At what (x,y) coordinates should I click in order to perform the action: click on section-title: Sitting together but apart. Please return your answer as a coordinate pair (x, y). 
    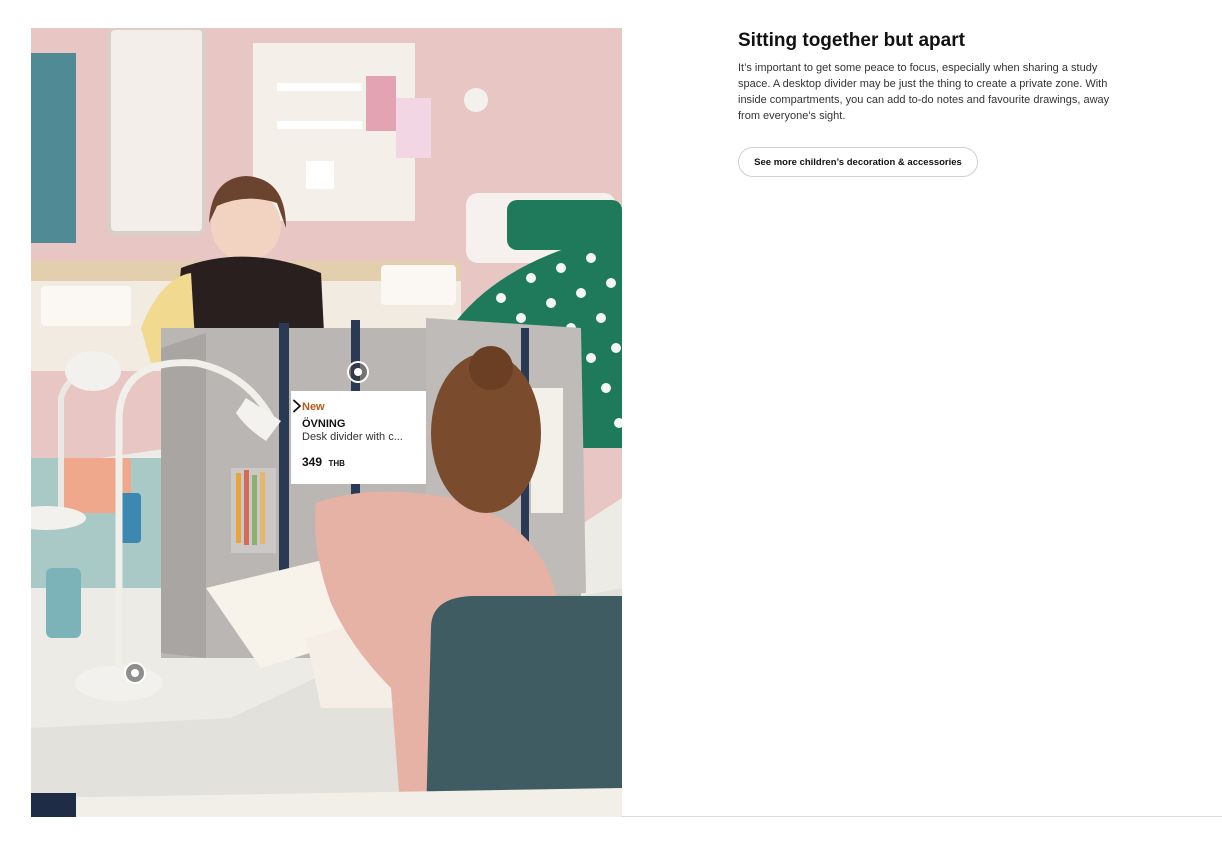
    Looking at the image, I should click on (851, 40).